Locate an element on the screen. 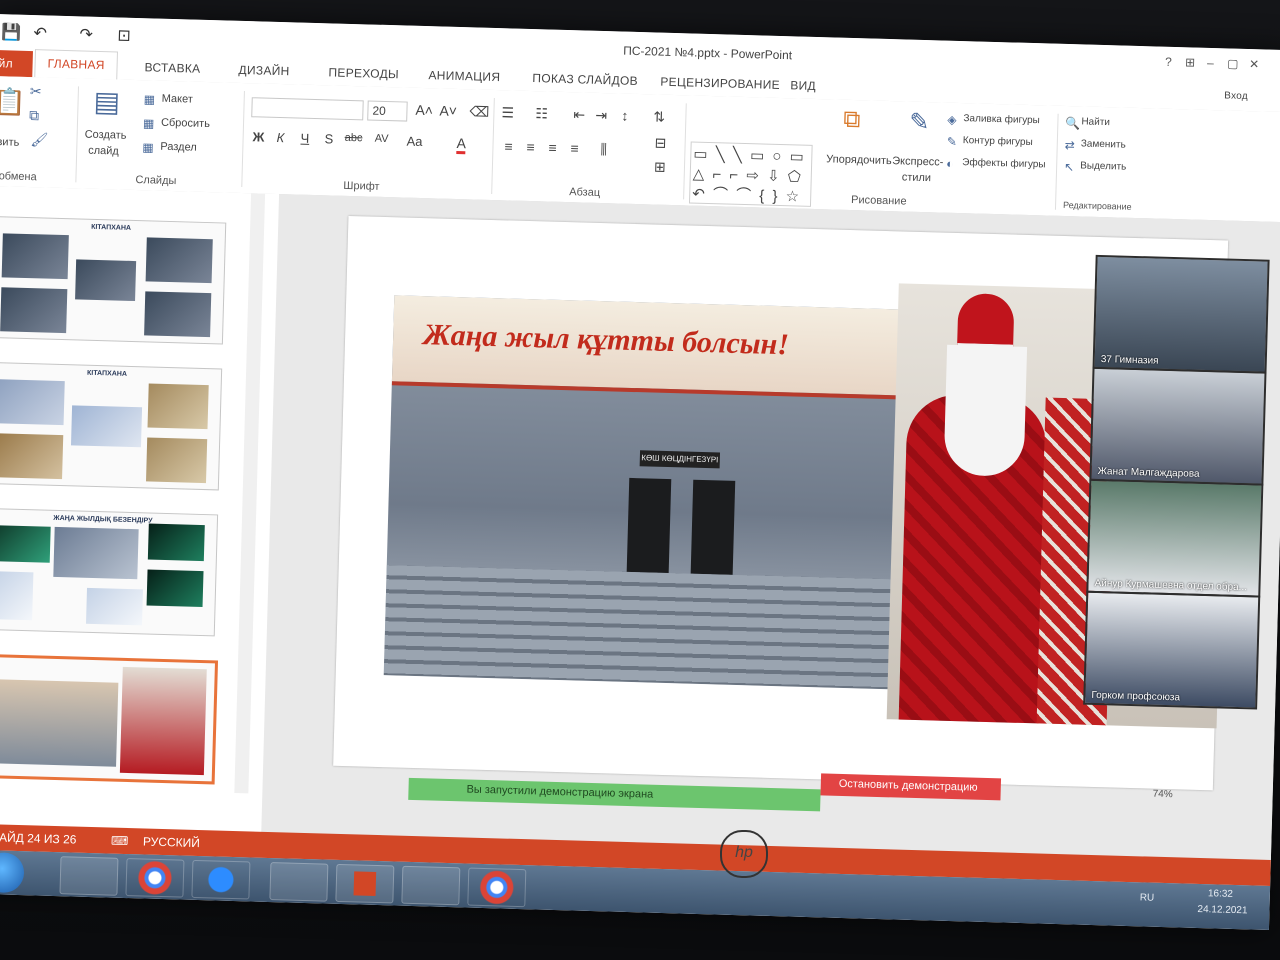  notepad-icon is located at coordinates (299, 882).